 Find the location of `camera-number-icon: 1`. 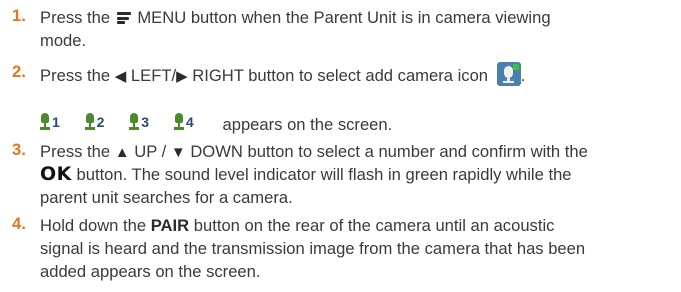

camera-number-icon: 1 is located at coordinates (56, 123).